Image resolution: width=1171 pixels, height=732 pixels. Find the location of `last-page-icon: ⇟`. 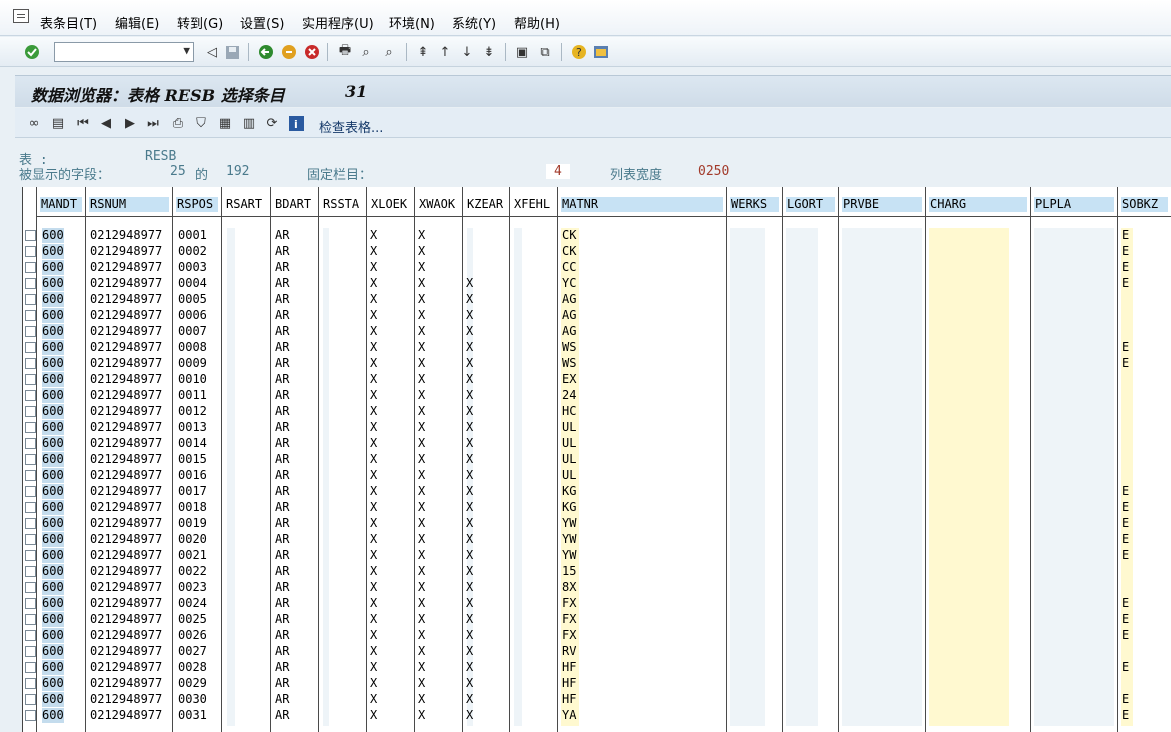

last-page-icon: ⇟ is located at coordinates (489, 52).